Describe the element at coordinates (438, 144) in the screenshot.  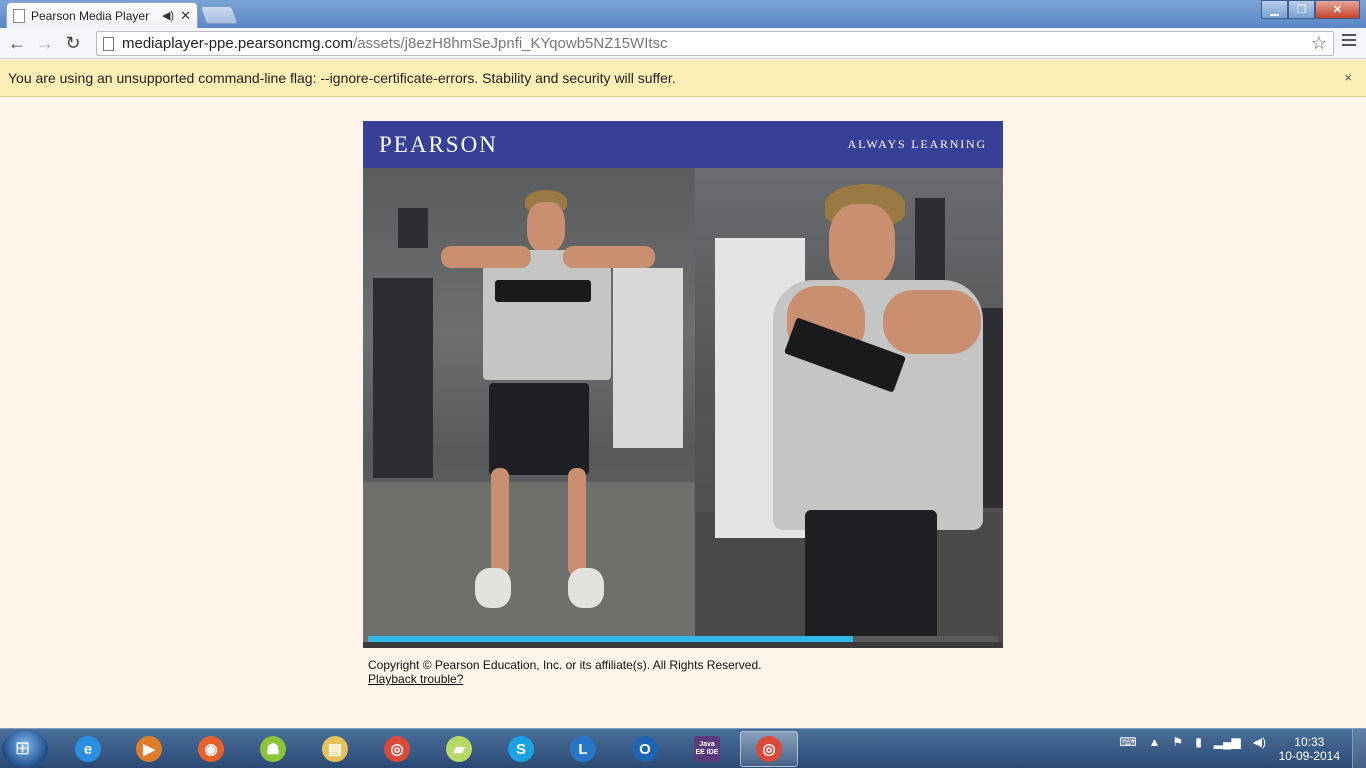
I see `pearson-logo: PEARSON` at that location.